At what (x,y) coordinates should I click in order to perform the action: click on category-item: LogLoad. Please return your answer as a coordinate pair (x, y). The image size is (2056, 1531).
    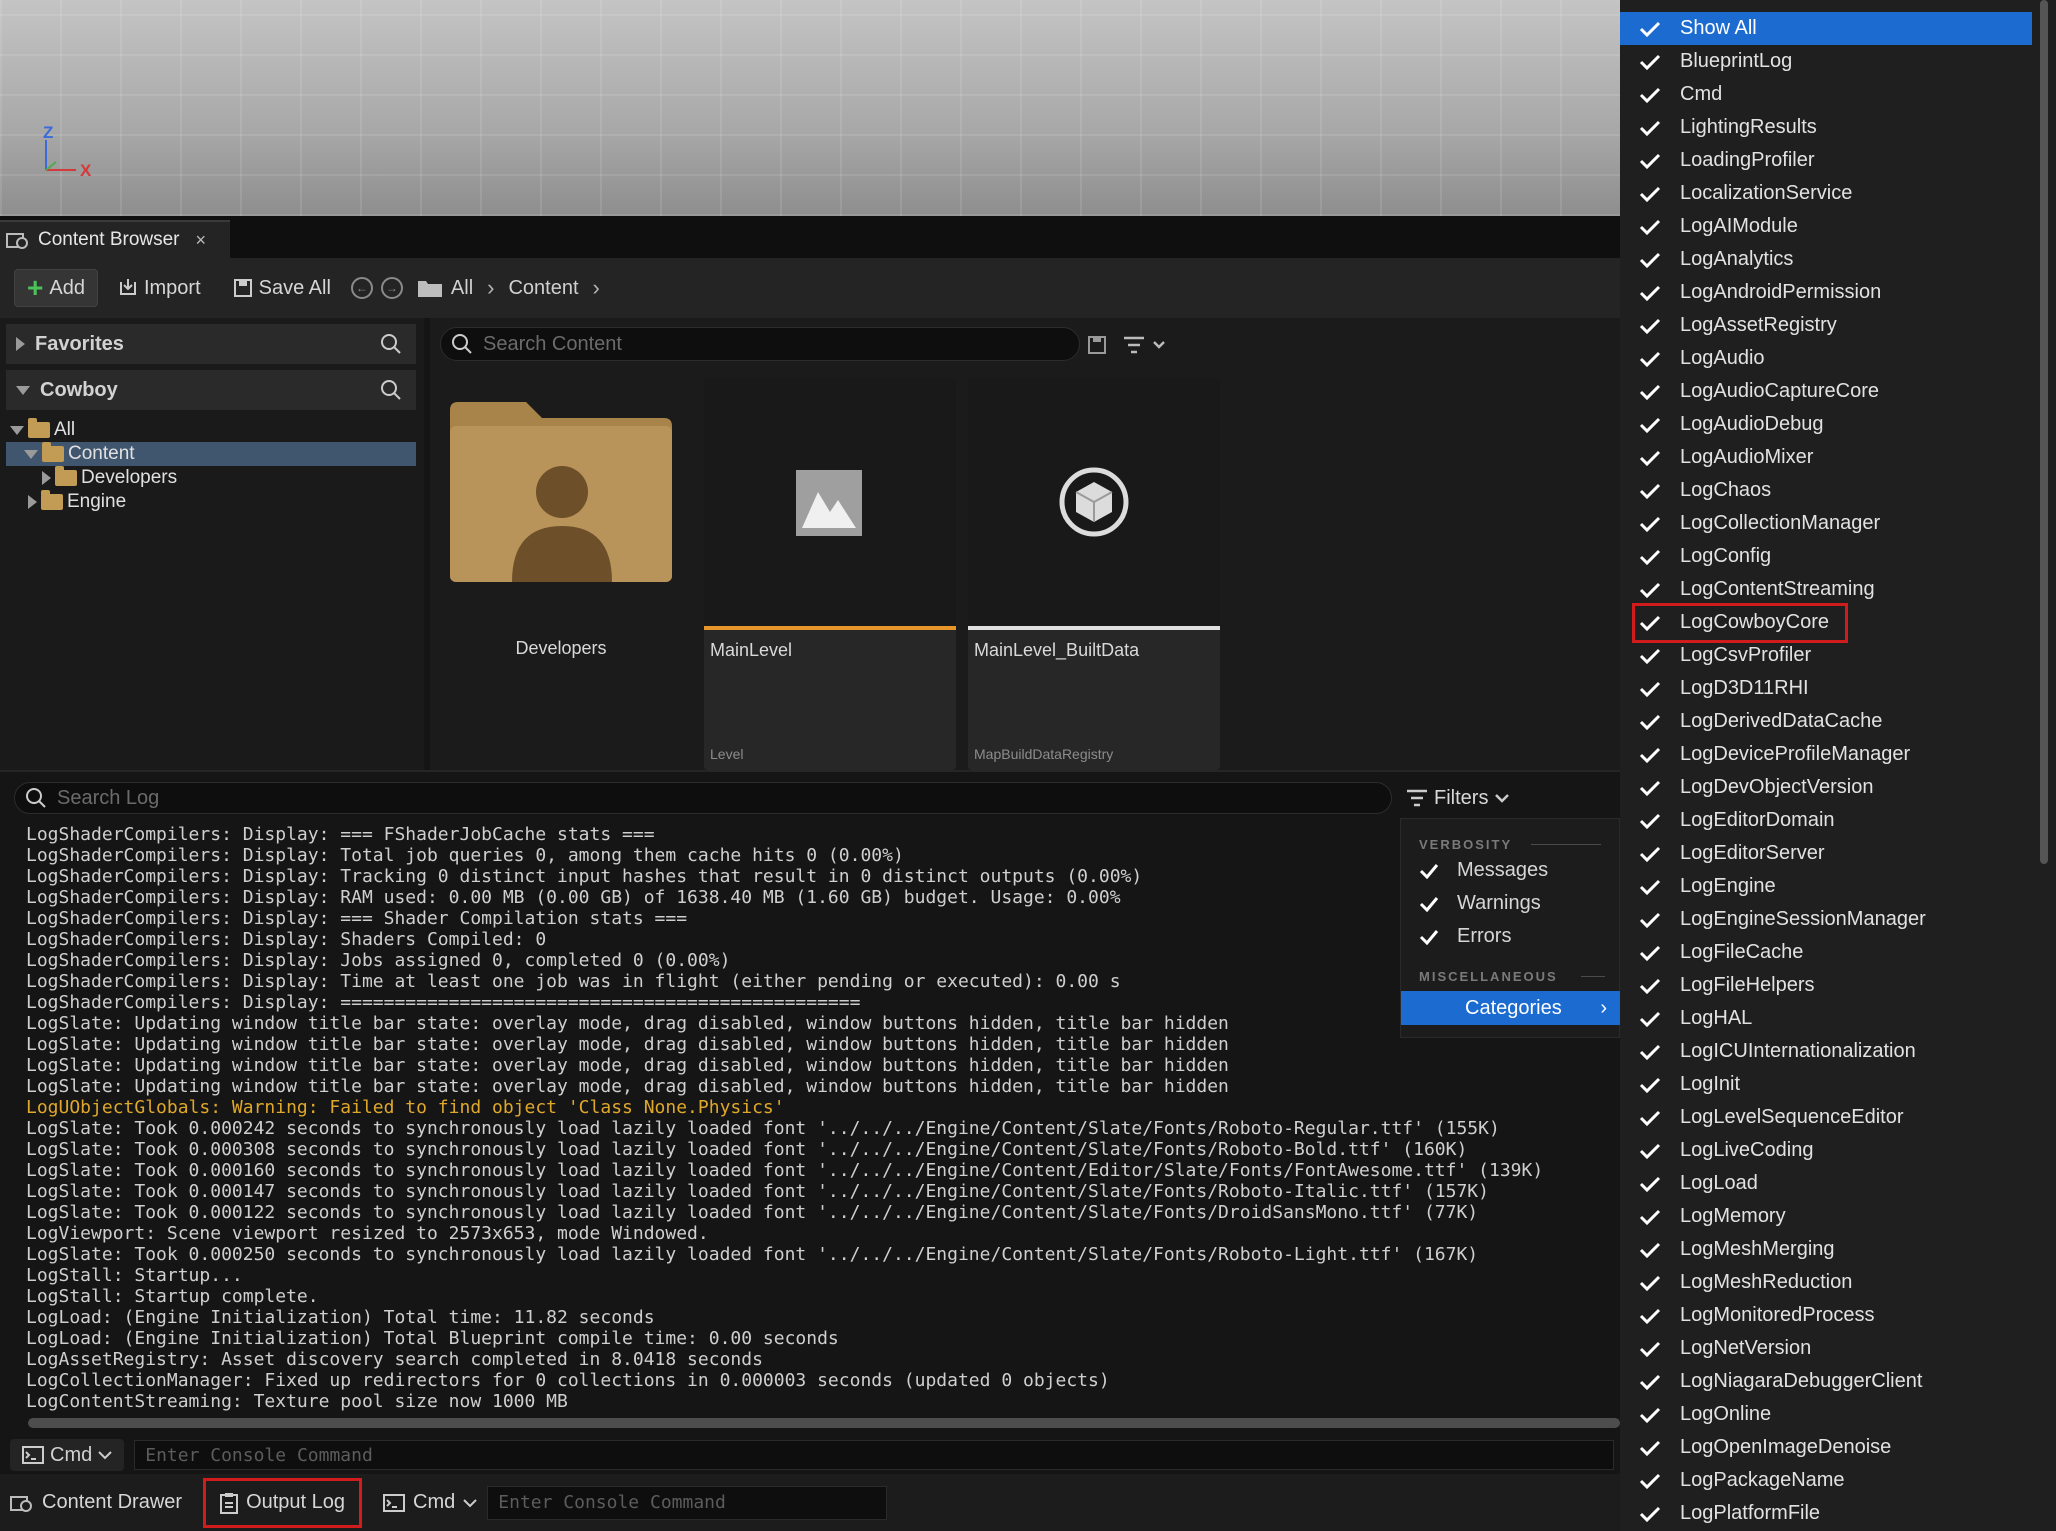
    Looking at the image, I should click on (1828, 1183).